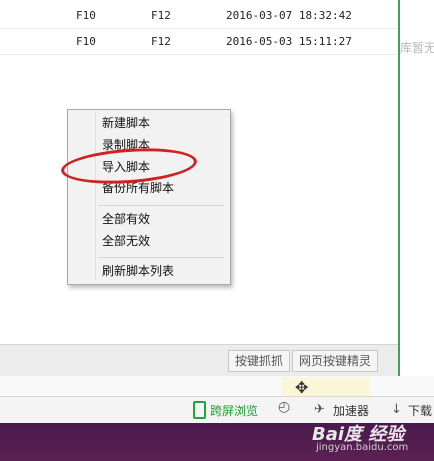 Image resolution: width=434 pixels, height=461 pixels. I want to click on datetime-cell: 2016-05-03 15:11:27, so click(289, 41).